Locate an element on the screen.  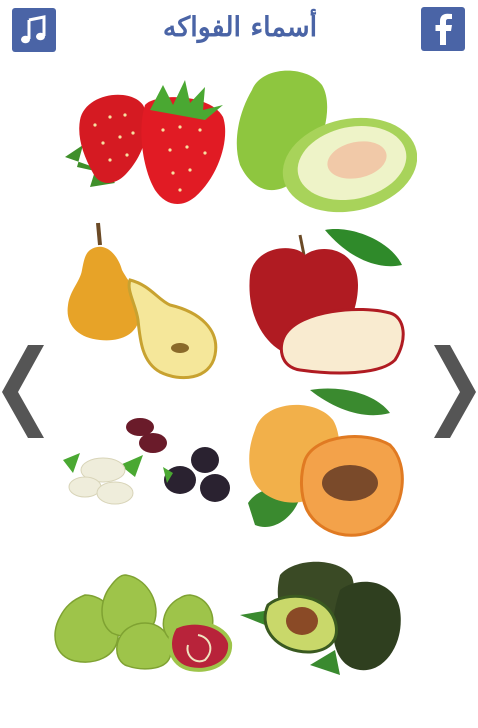
page-title: أسماء الفواكه is located at coordinates (240, 27).